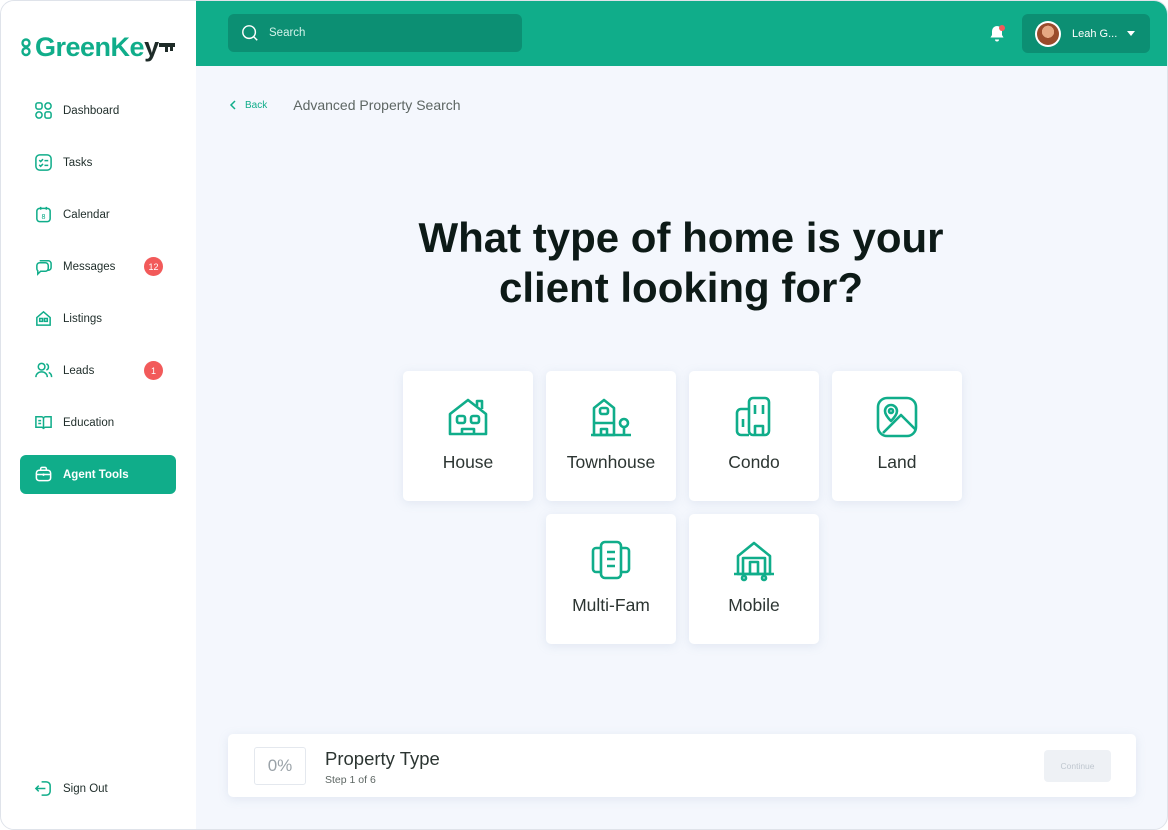 The height and width of the screenshot is (830, 1168). I want to click on briefcase-icon, so click(43, 474).